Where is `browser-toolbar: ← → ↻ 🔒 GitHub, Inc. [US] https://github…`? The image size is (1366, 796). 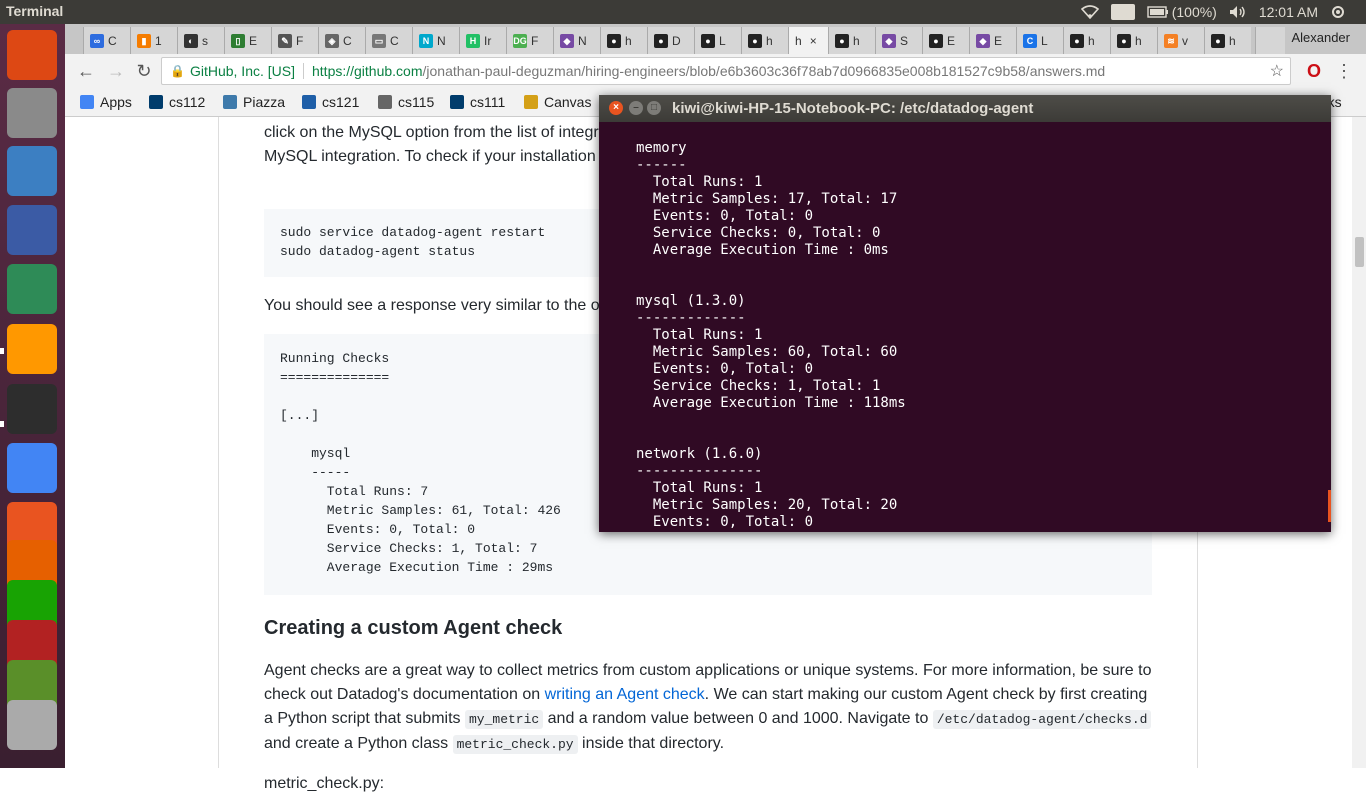
browser-toolbar: ← → ↻ 🔒 GitHub, Inc. [US] https://github… is located at coordinates (715, 71).